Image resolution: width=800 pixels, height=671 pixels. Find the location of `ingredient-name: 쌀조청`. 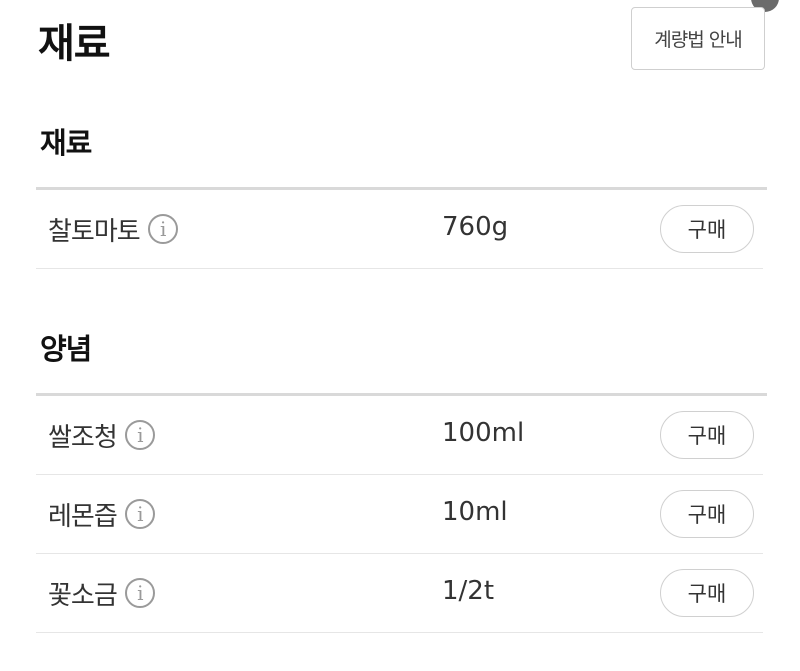

ingredient-name: 쌀조청 is located at coordinates (83, 437).